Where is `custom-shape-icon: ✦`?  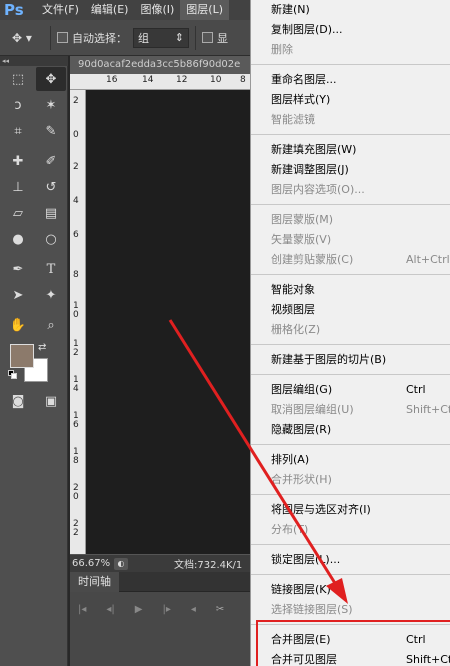 custom-shape-icon: ✦ is located at coordinates (51, 295).